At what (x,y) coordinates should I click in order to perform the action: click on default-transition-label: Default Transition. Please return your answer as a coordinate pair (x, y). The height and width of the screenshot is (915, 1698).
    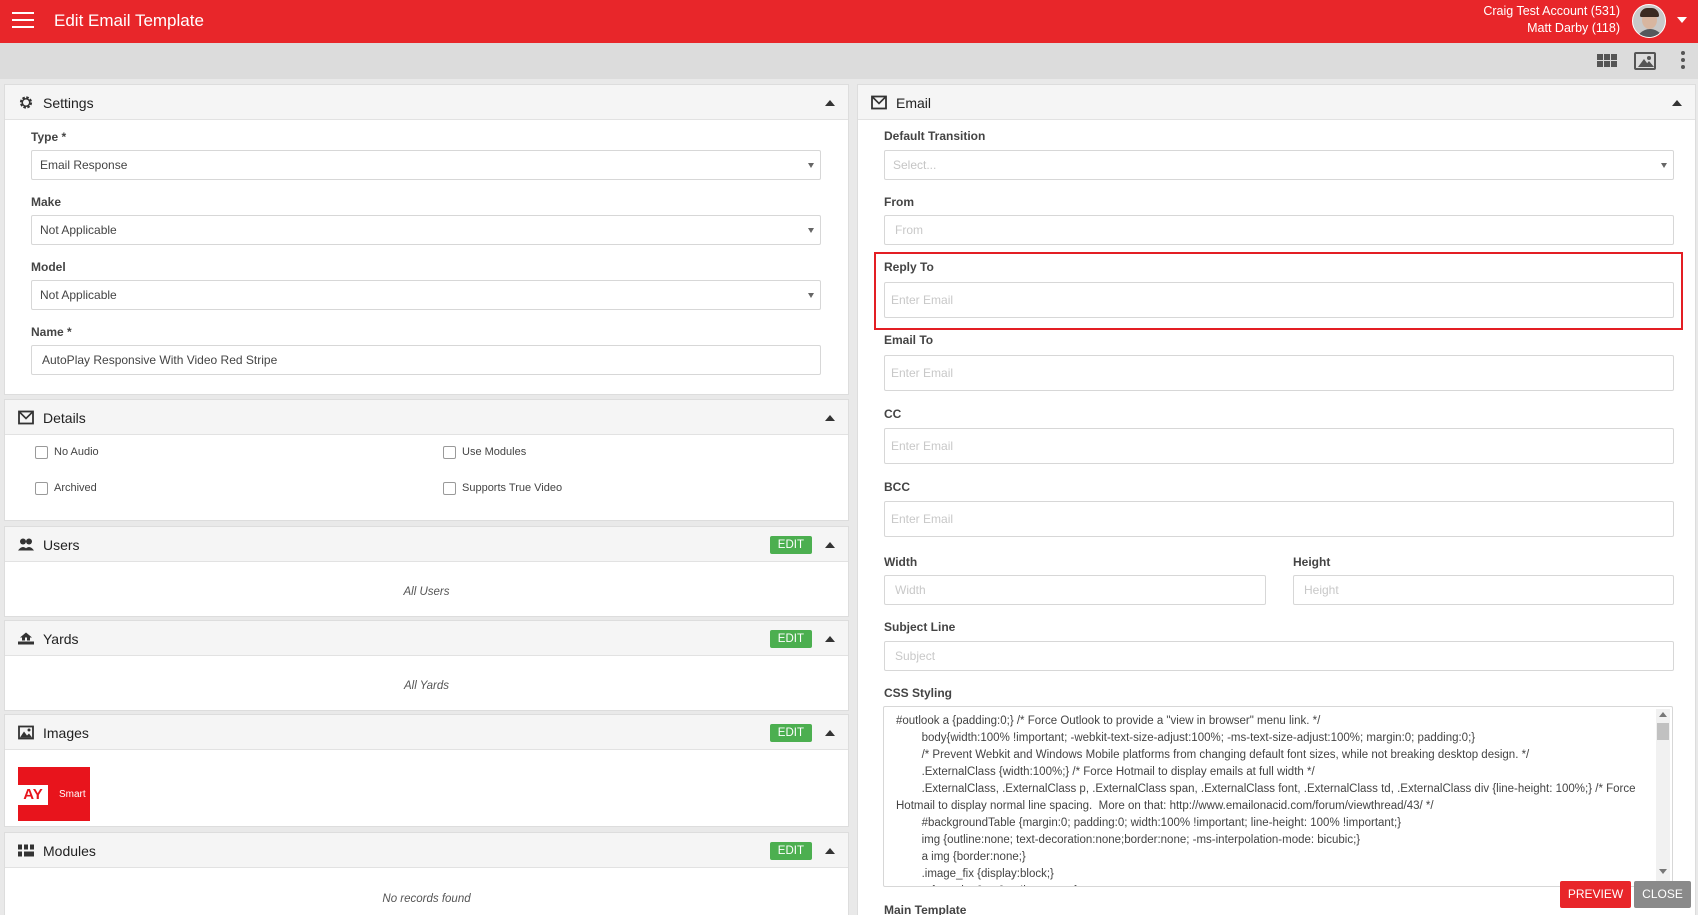
    Looking at the image, I should click on (935, 136).